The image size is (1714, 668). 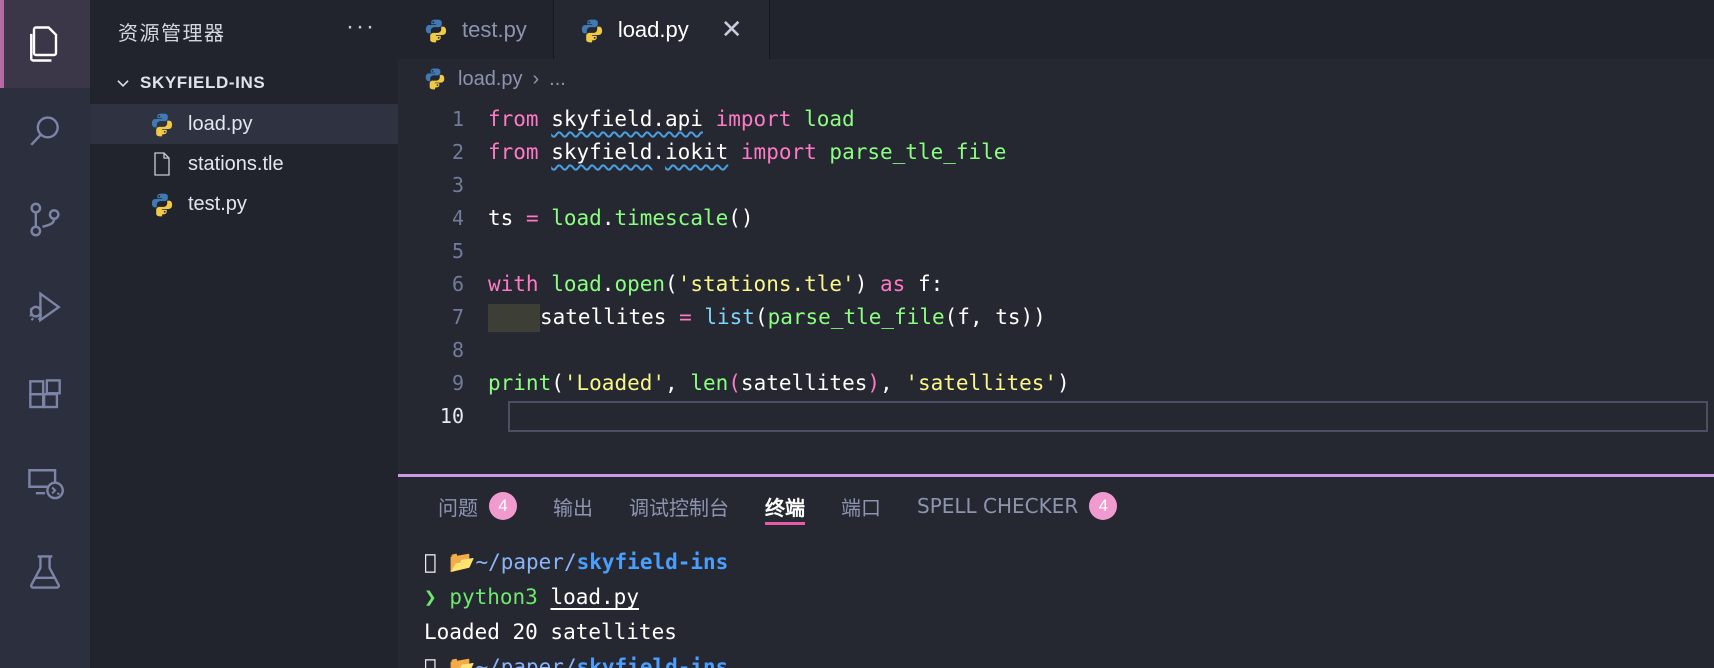 I want to click on file-item-label: stations.tle, so click(x=236, y=163).